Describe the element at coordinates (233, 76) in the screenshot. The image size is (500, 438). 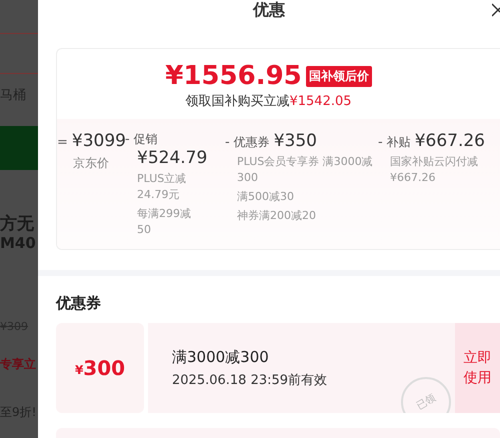
I see `final-price: ¥1556.95` at that location.